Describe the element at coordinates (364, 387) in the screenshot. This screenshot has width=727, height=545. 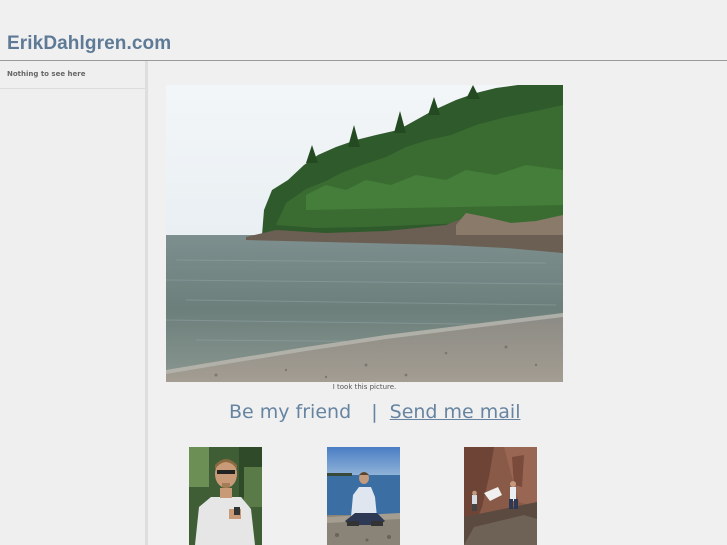
I see `photo-caption: I took this picture.` at that location.